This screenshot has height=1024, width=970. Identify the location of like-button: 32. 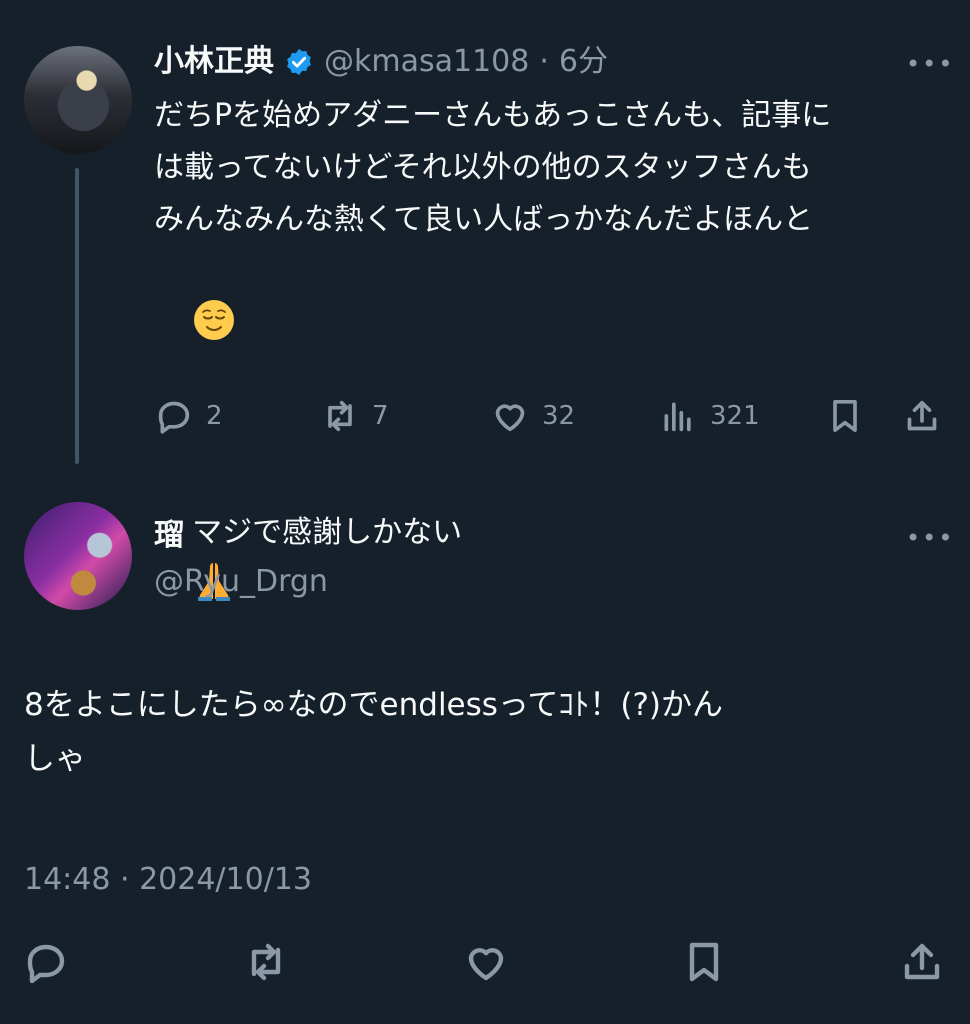
(532, 416).